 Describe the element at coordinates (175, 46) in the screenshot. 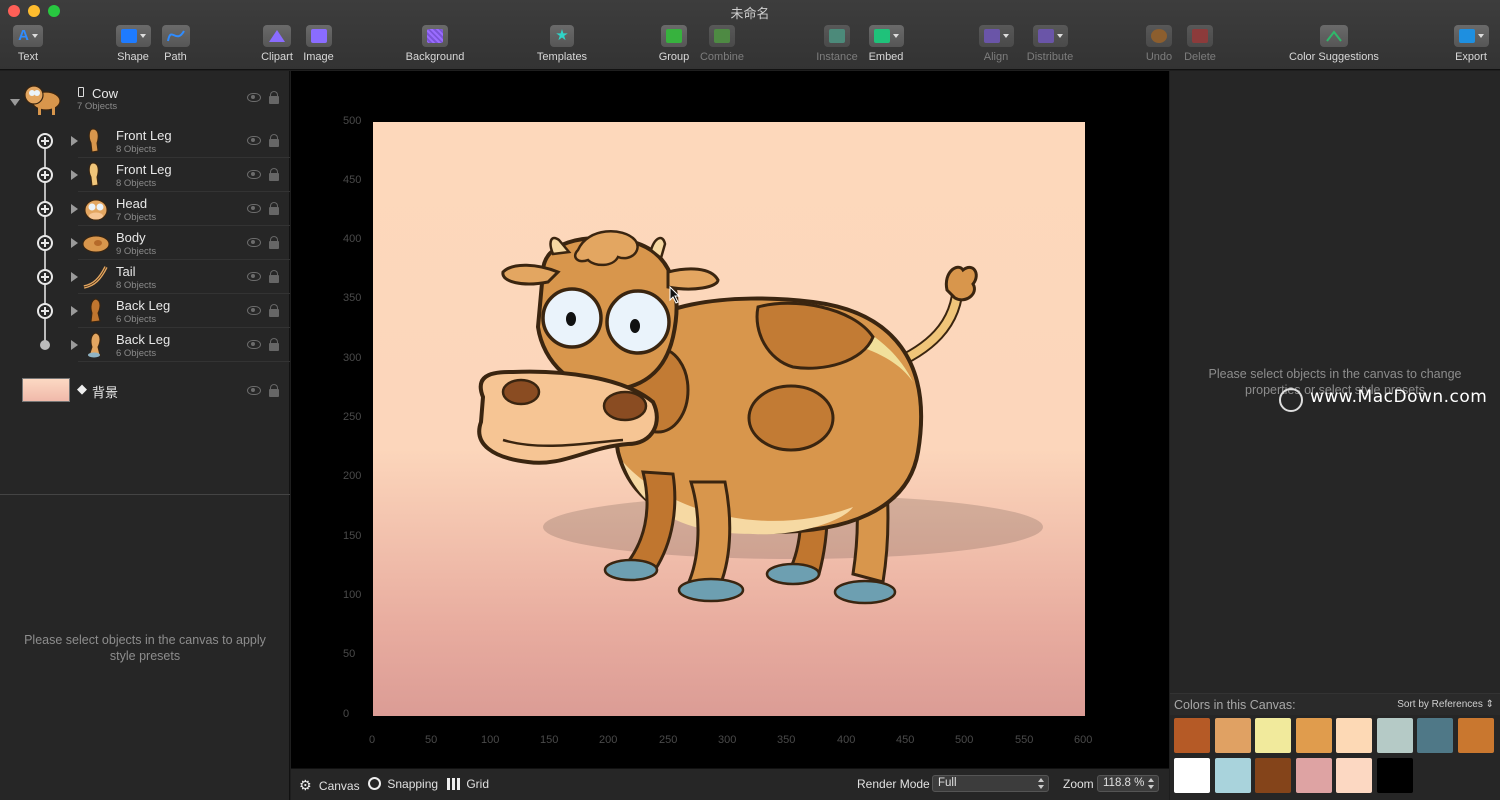

I see `path-tool-button: Path` at that location.